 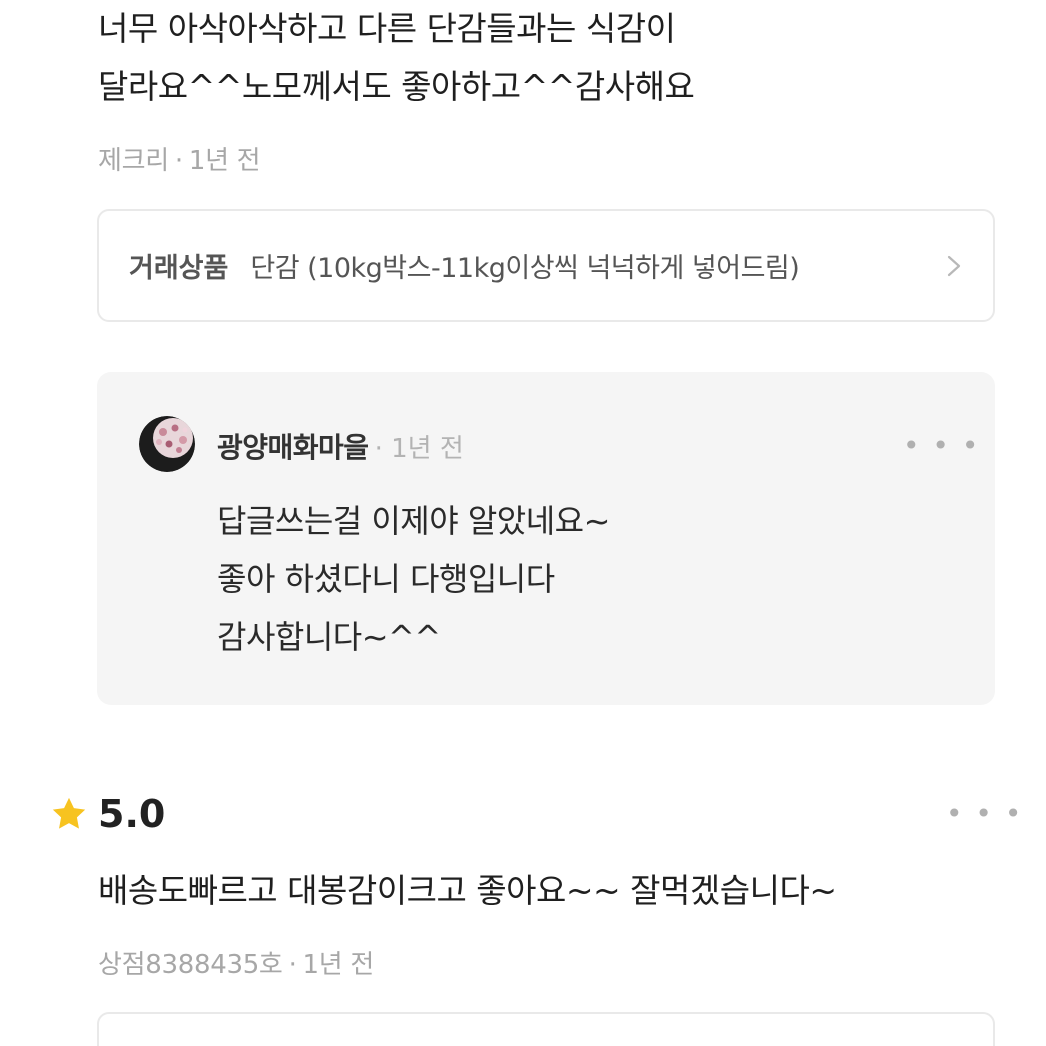 I want to click on reply-meta-time: · 1년 전, so click(x=419, y=446).